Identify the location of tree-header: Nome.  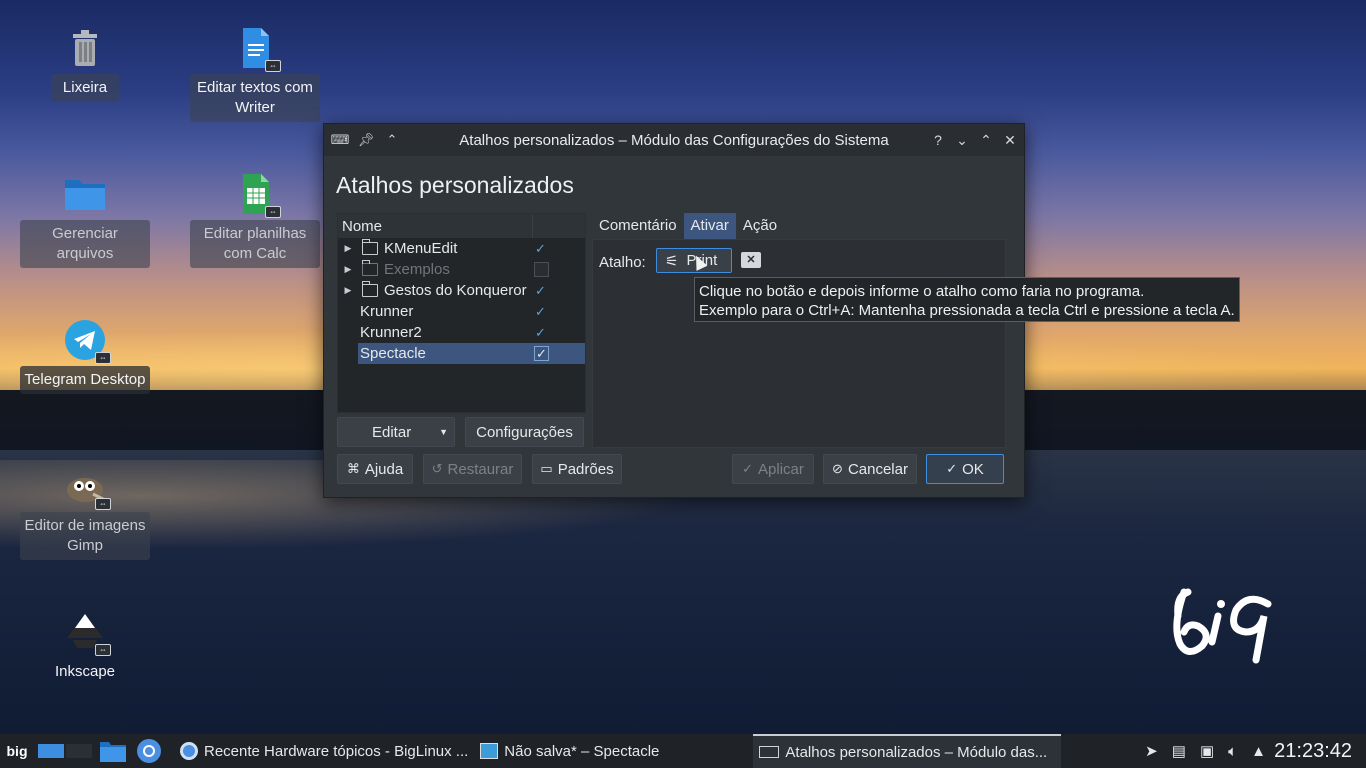
(461, 226).